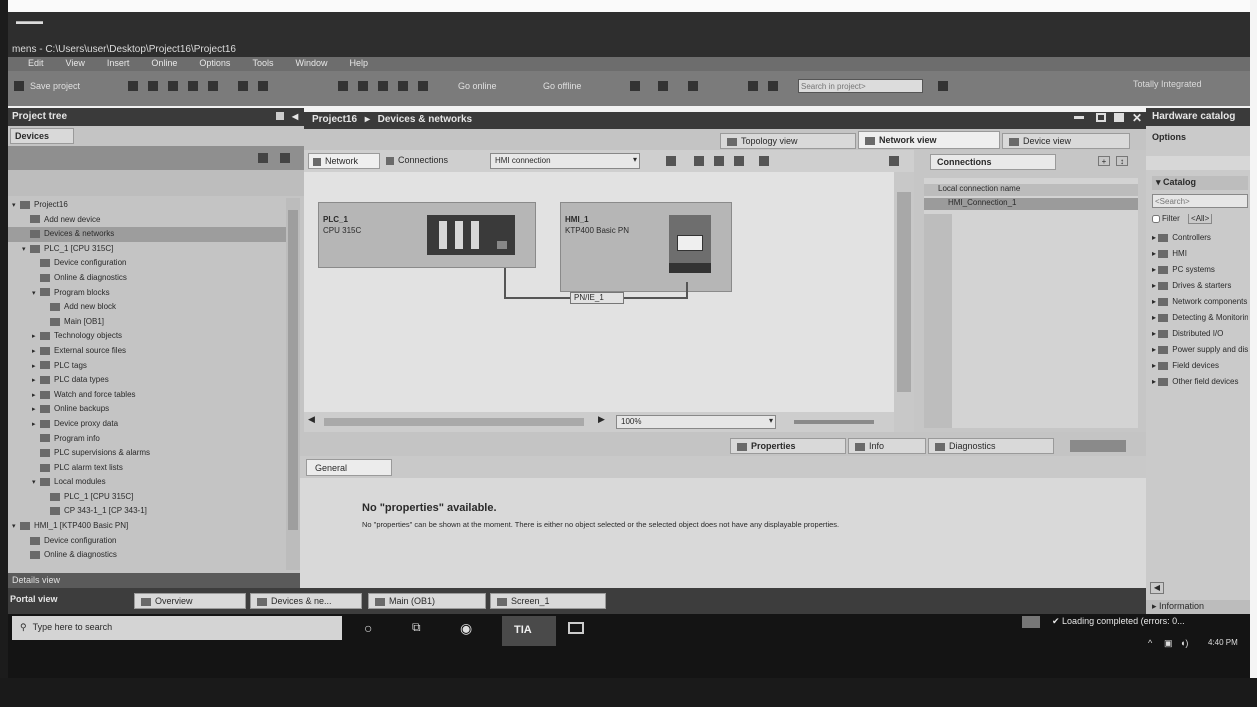 The width and height of the screenshot is (1257, 707). Describe the element at coordinates (311, 419) in the screenshot. I see `scroll-left-icon: ◀` at that location.